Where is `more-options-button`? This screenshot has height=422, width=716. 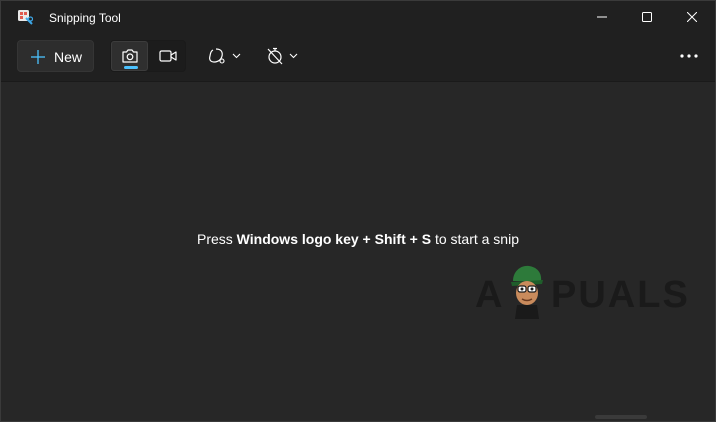
more-options-button is located at coordinates (689, 56).